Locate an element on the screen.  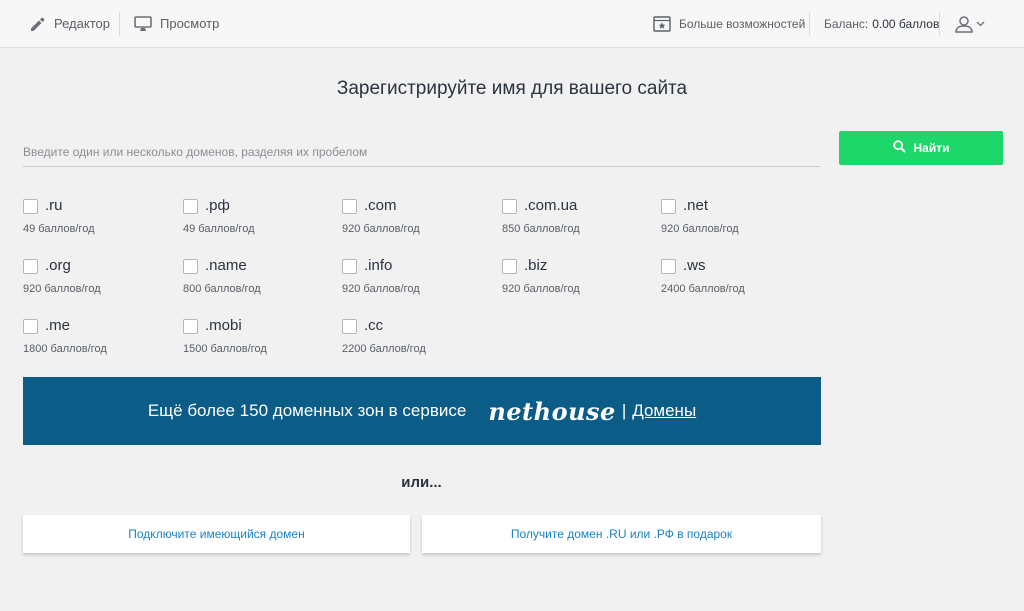
find-button-label: Найти is located at coordinates (931, 148).